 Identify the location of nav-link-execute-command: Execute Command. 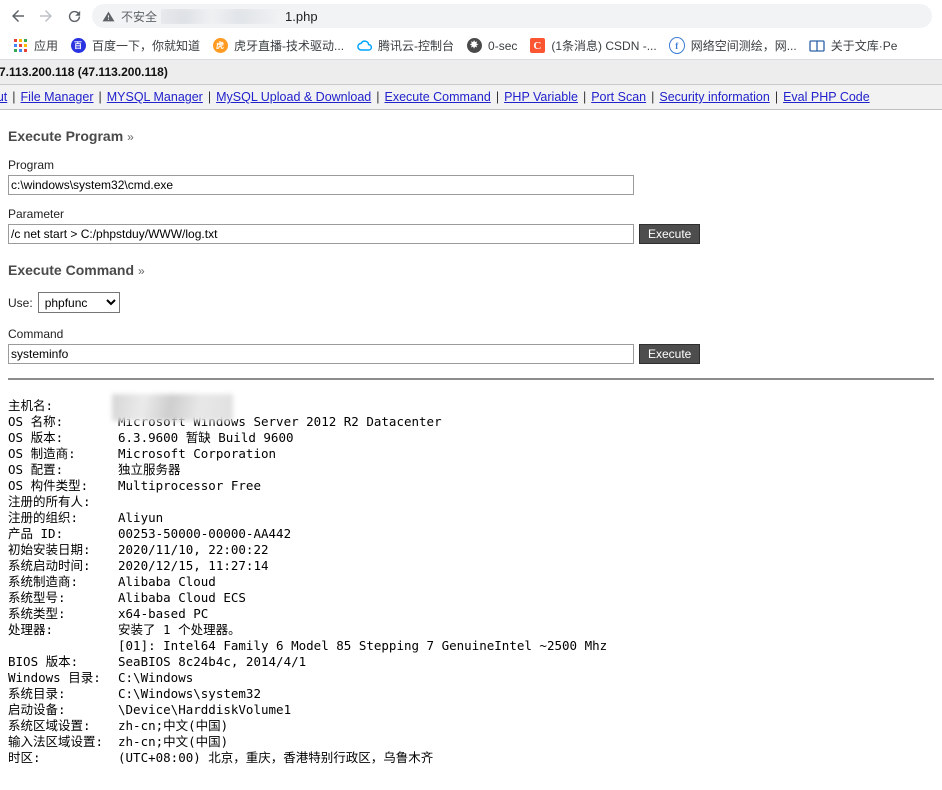
(438, 97).